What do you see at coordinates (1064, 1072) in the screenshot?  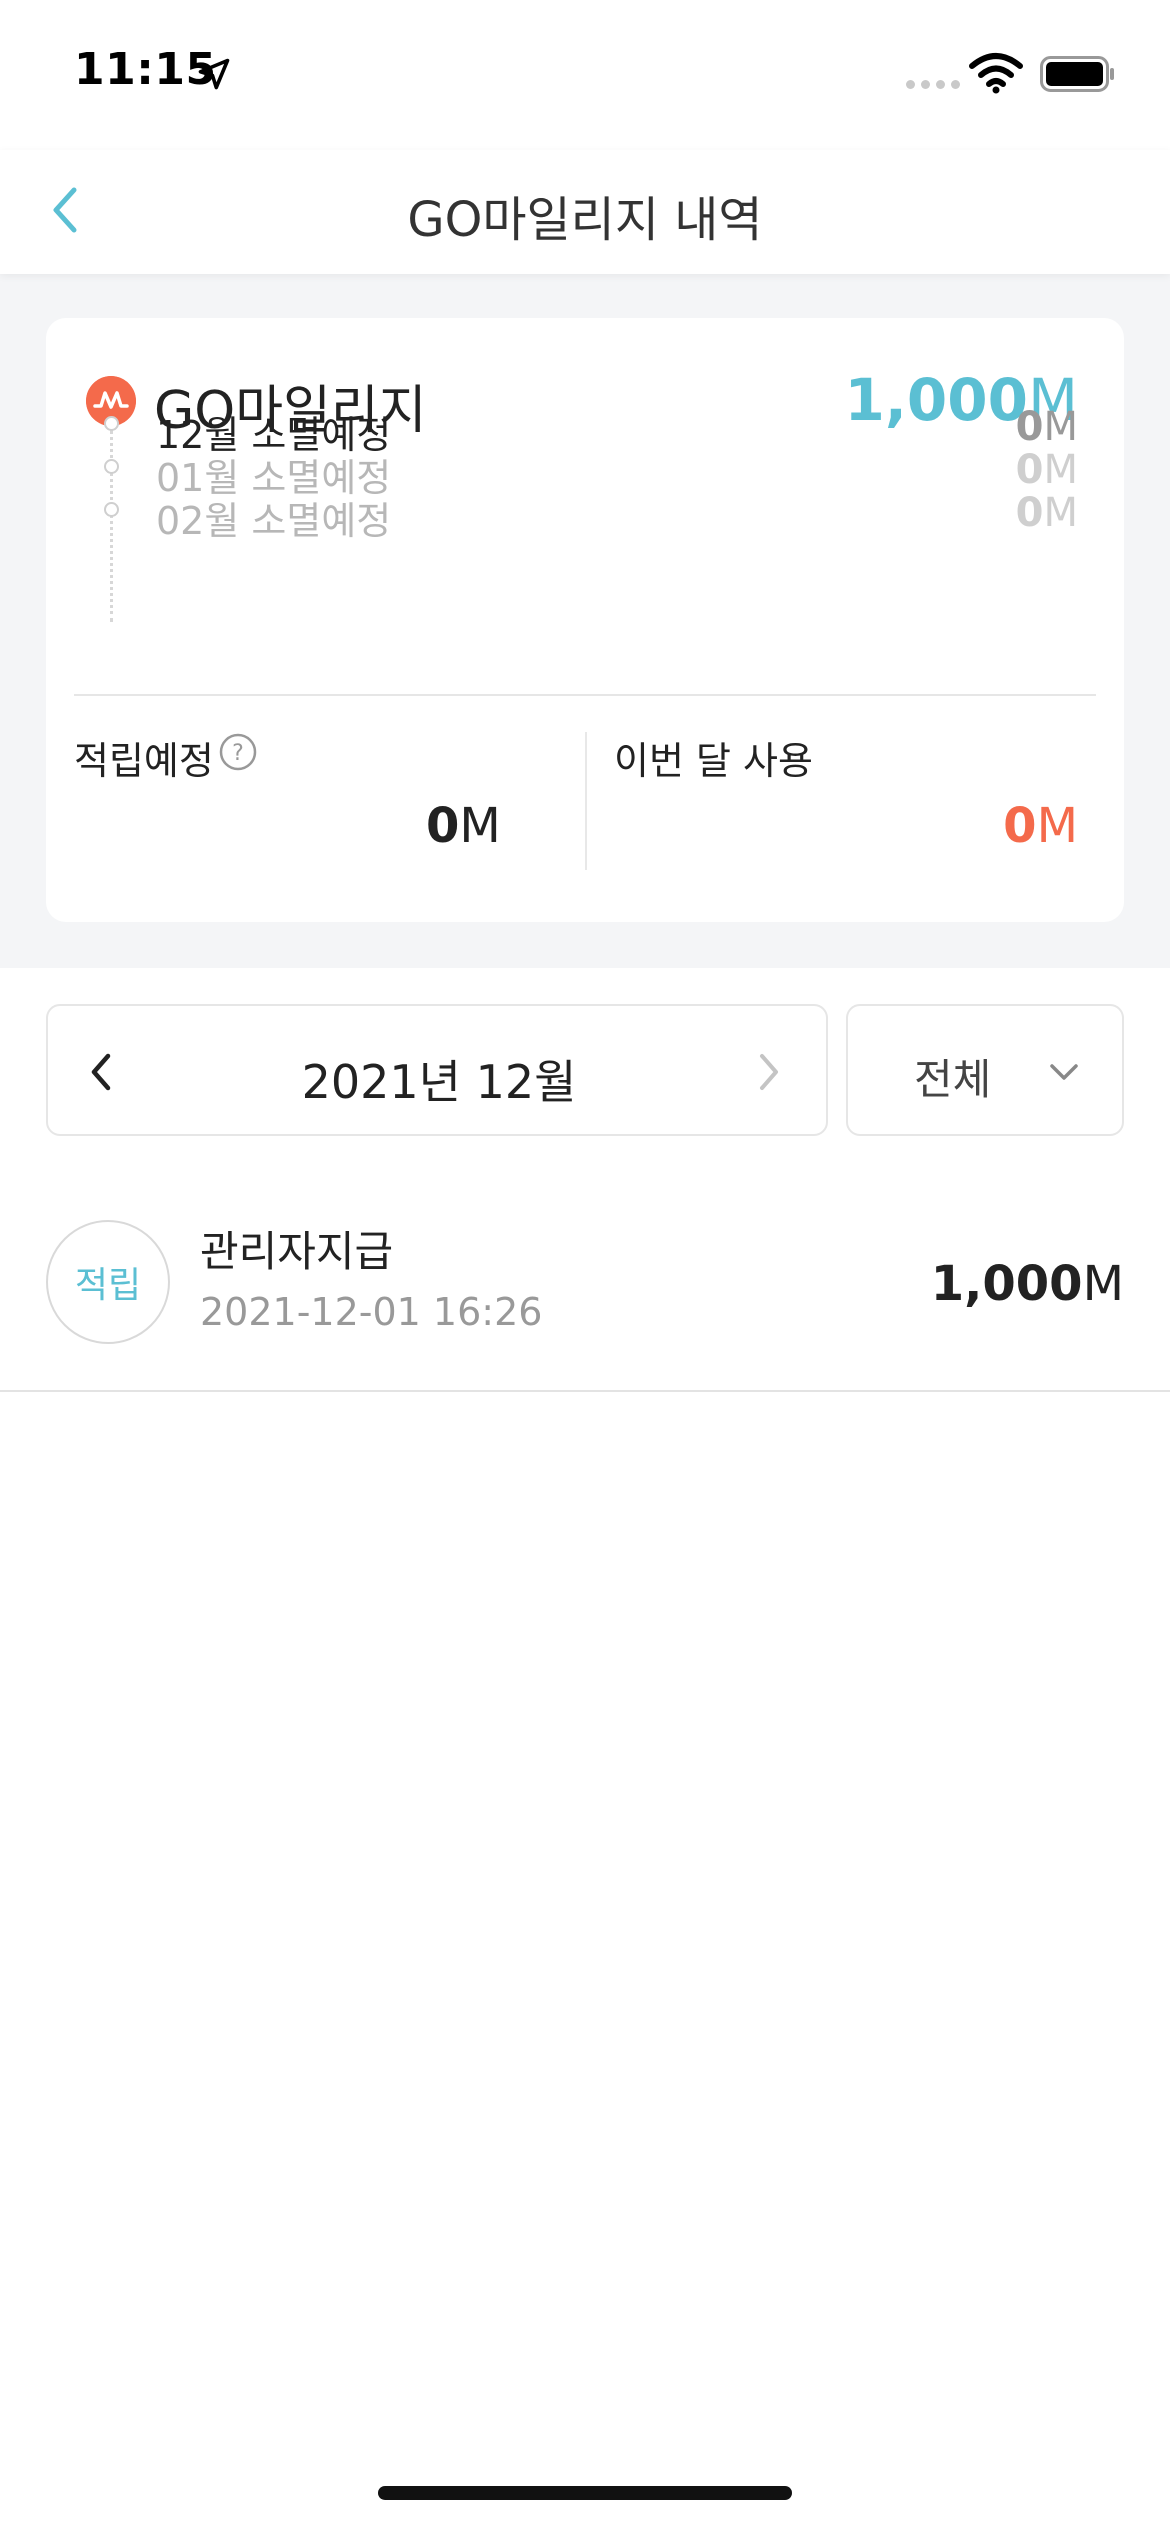 I see `chevron-down-icon` at bounding box center [1064, 1072].